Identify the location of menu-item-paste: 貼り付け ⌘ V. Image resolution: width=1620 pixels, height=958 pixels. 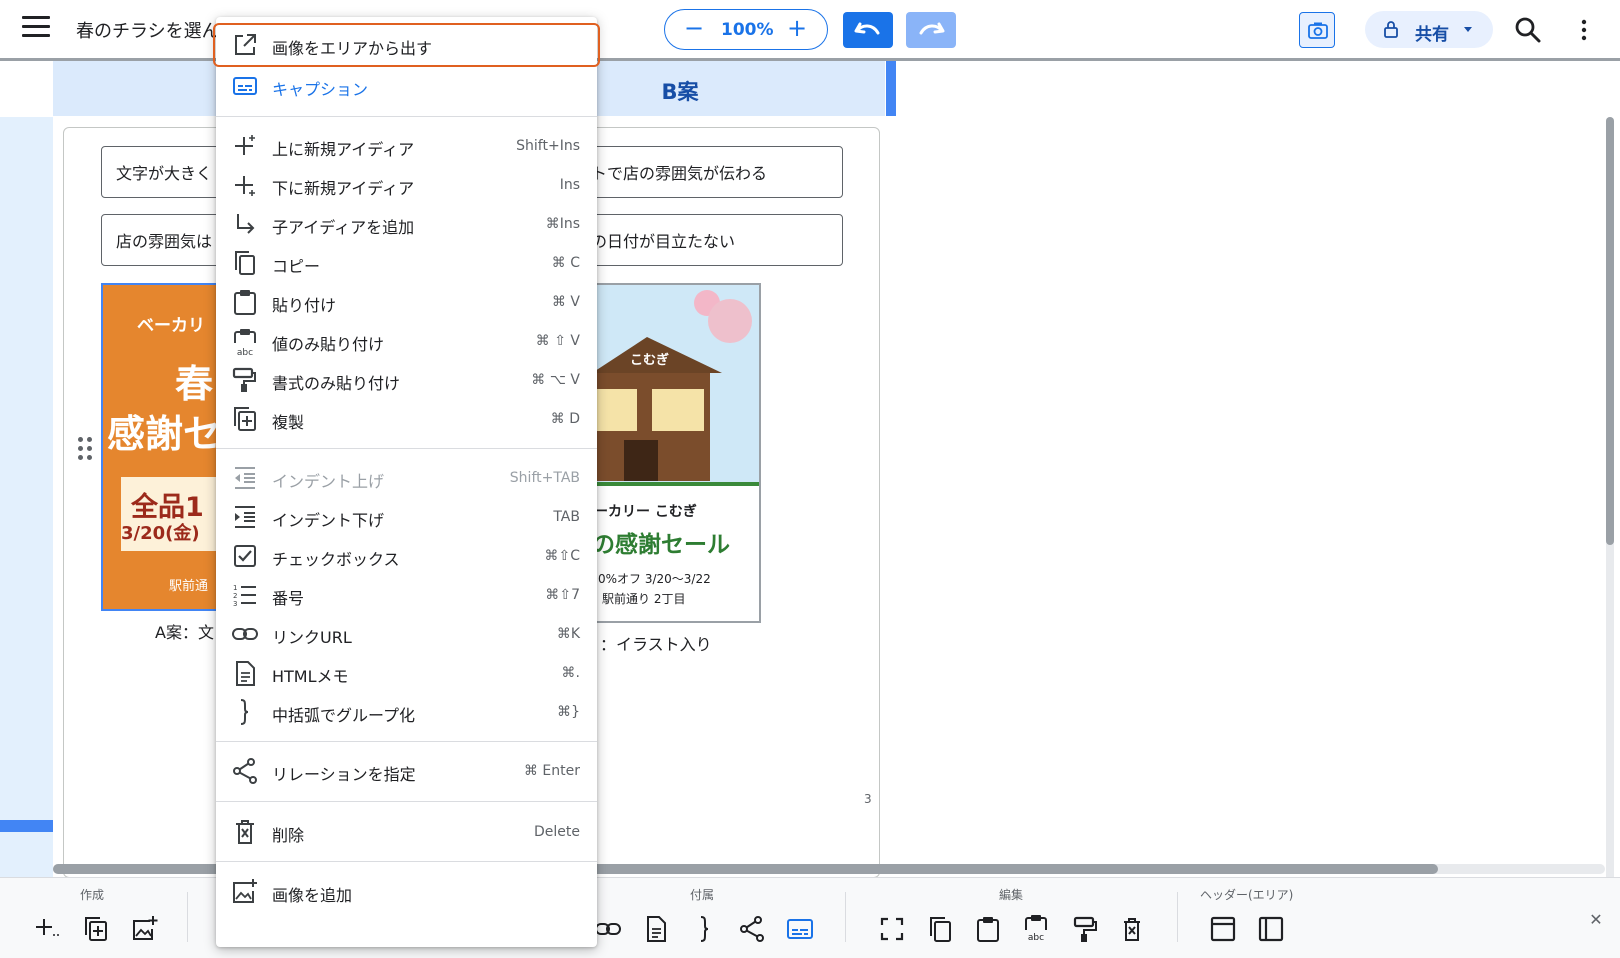
(406, 302).